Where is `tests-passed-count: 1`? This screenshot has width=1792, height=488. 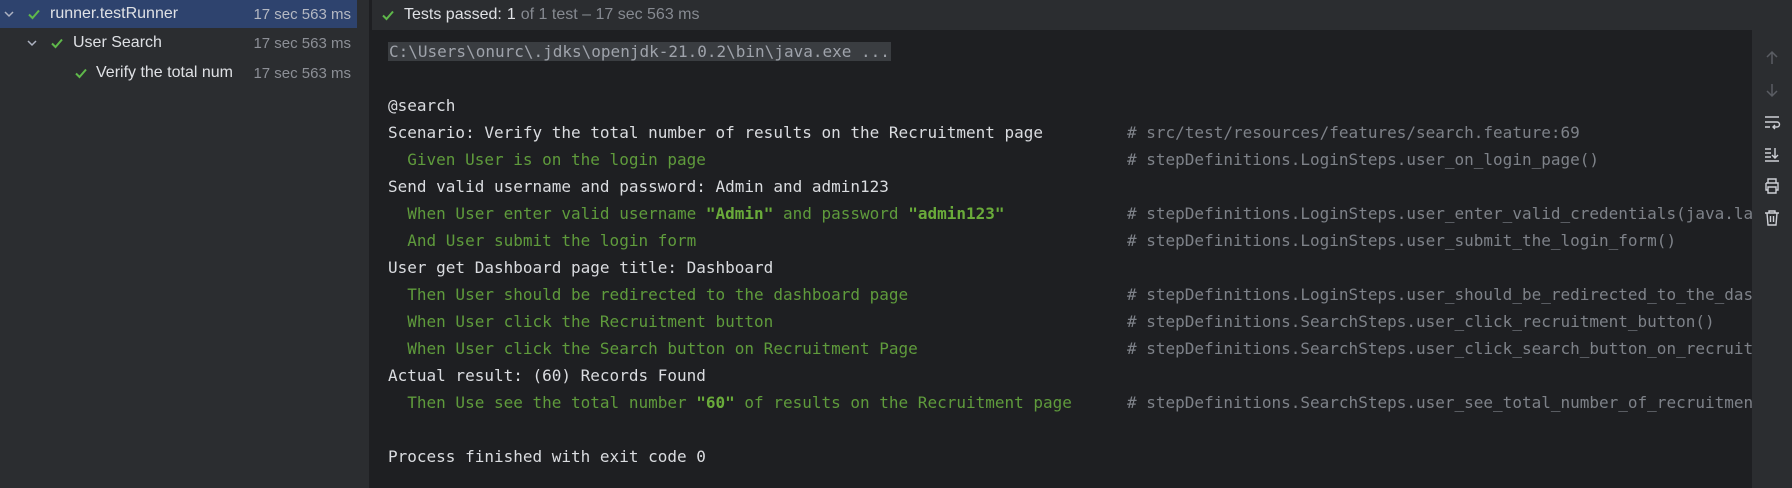 tests-passed-count: 1 is located at coordinates (511, 14).